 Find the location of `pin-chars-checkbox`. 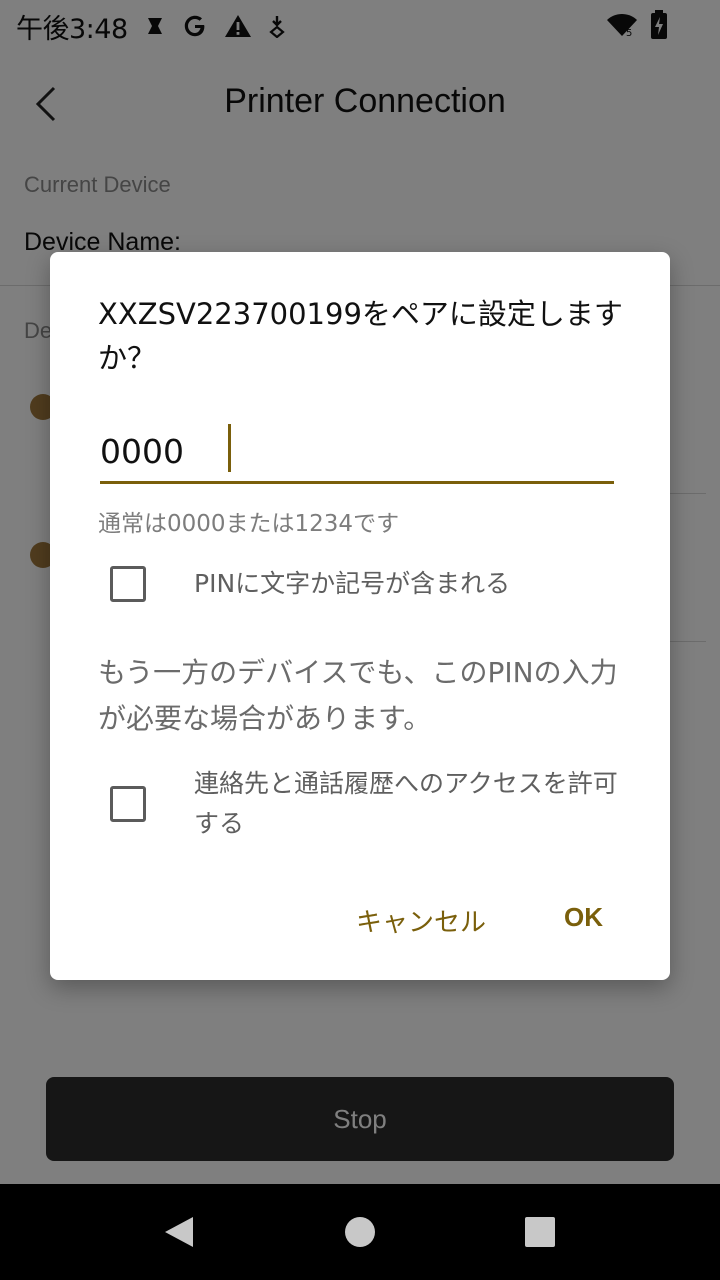

pin-chars-checkbox is located at coordinates (128, 584).